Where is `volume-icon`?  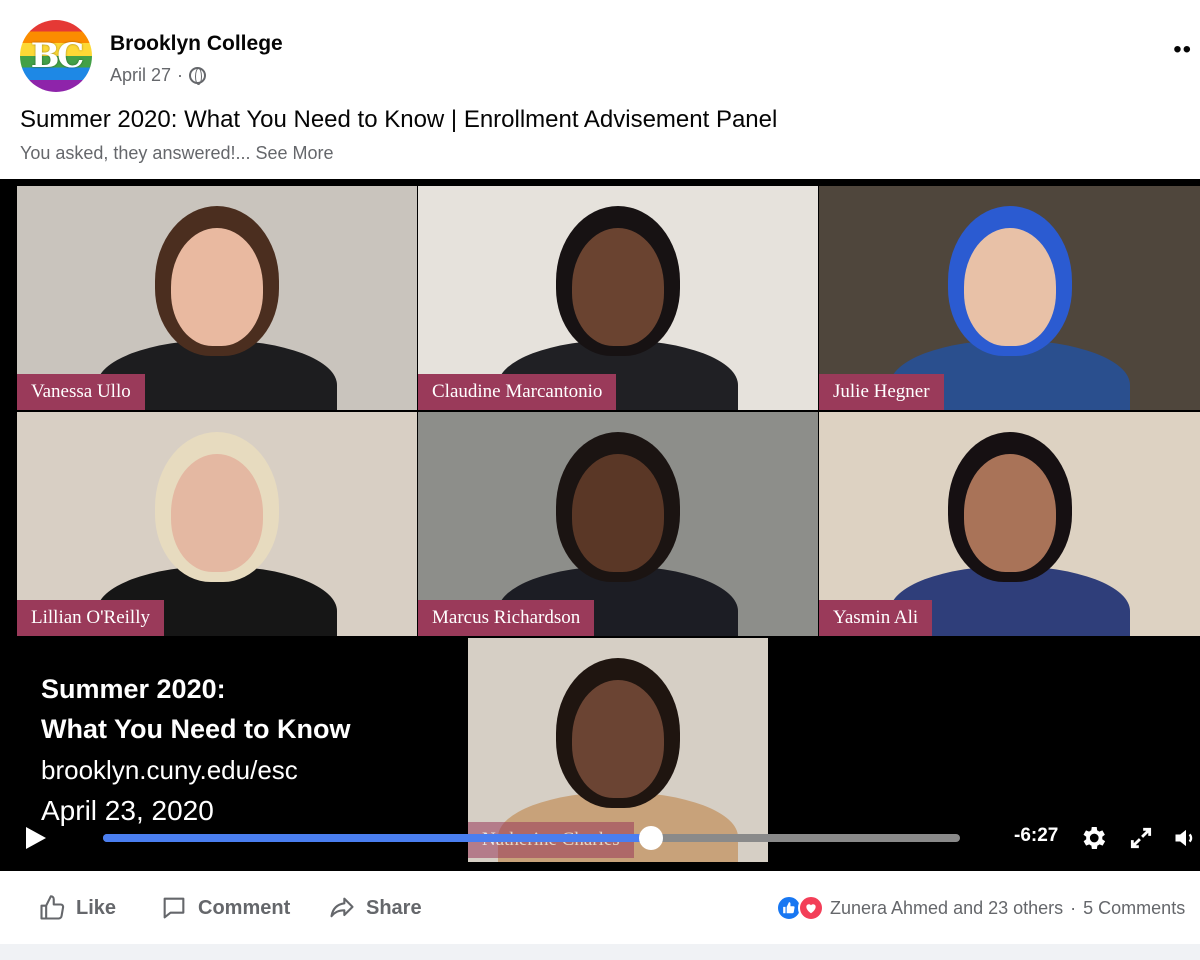 volume-icon is located at coordinates (1186, 838).